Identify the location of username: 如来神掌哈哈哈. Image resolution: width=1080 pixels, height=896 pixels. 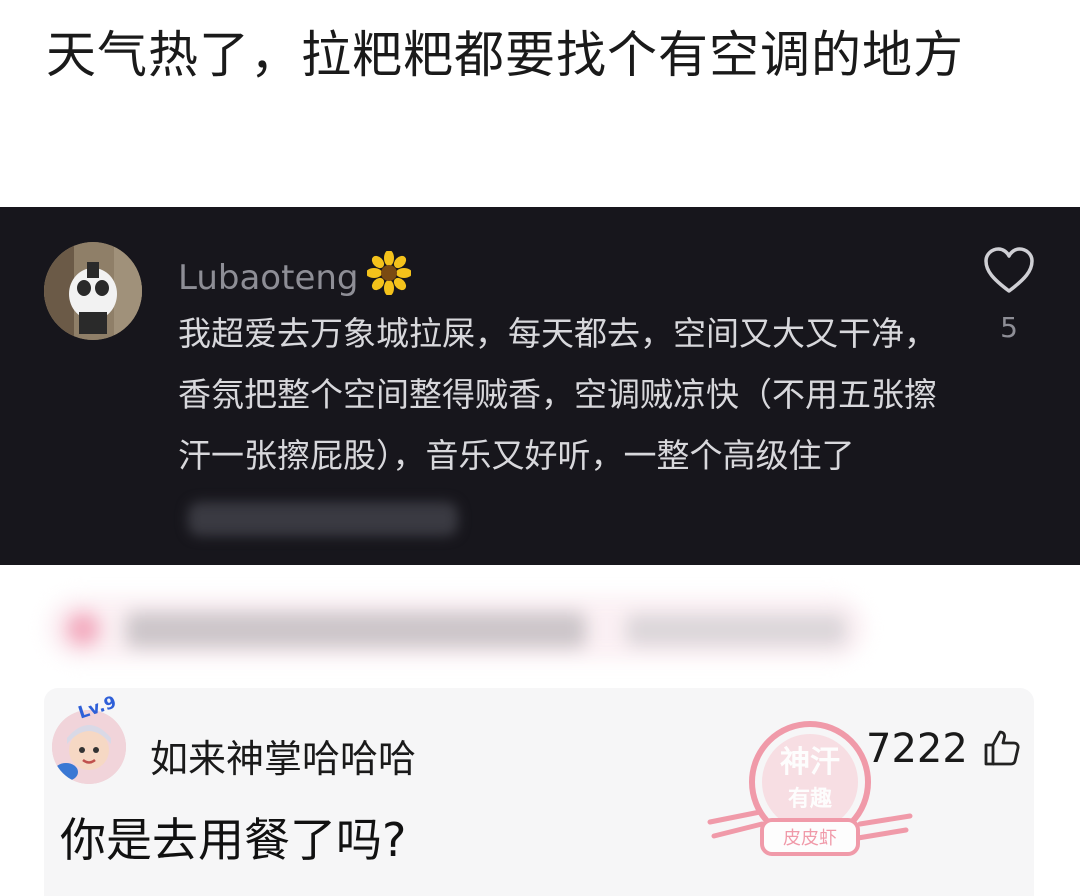
(283, 755).